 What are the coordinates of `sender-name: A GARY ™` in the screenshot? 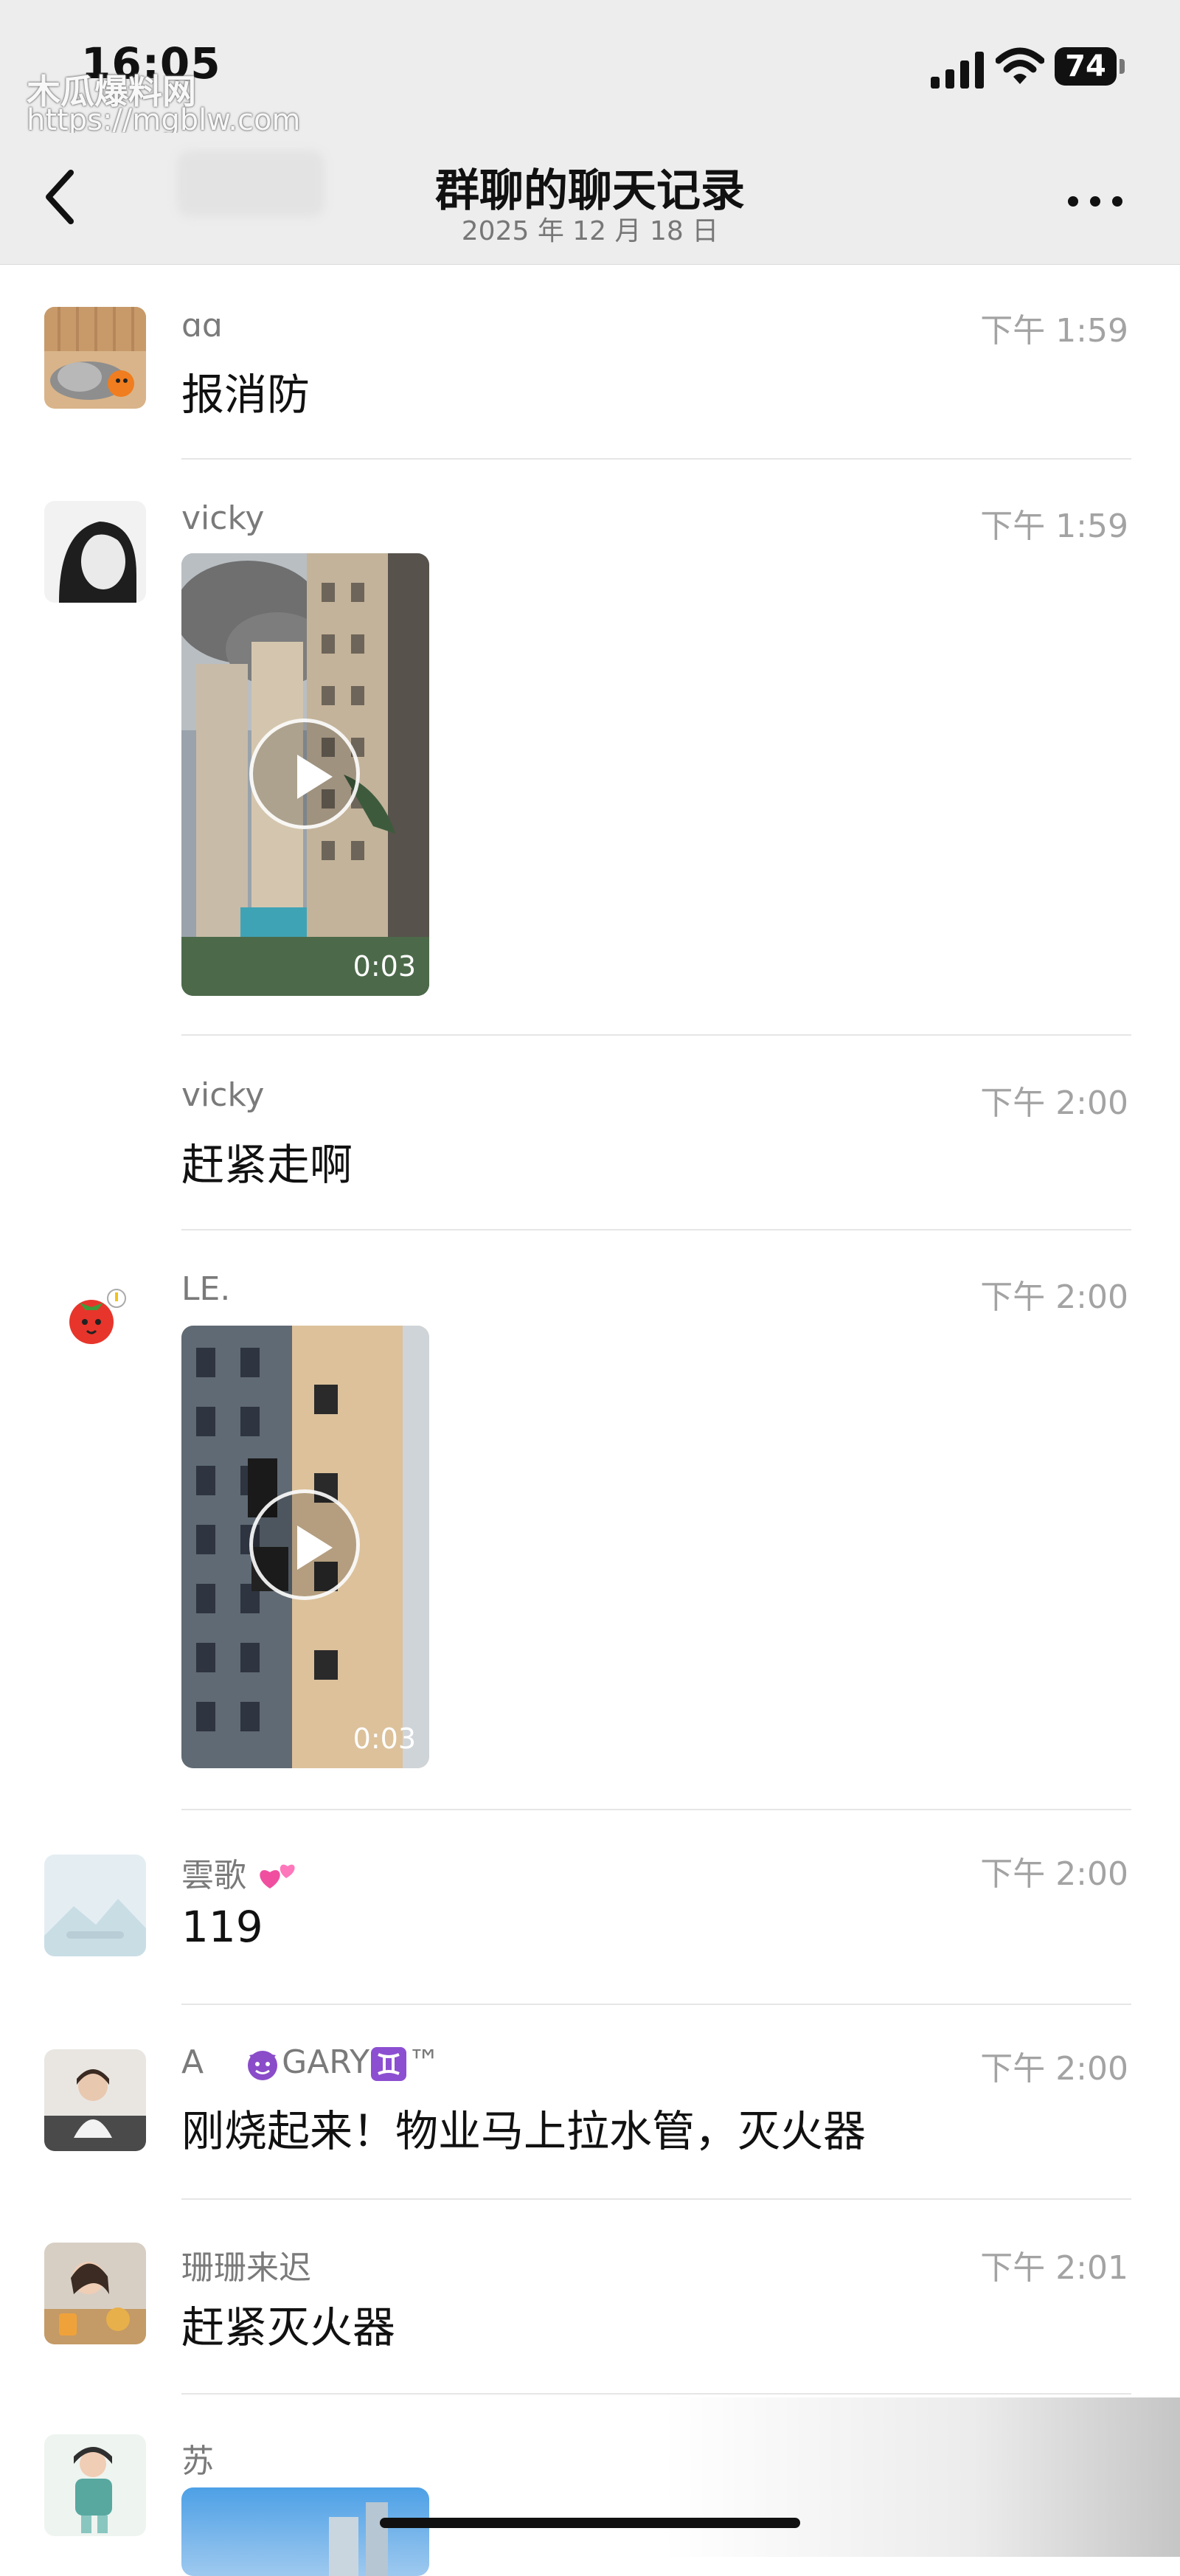 It's located at (310, 2063).